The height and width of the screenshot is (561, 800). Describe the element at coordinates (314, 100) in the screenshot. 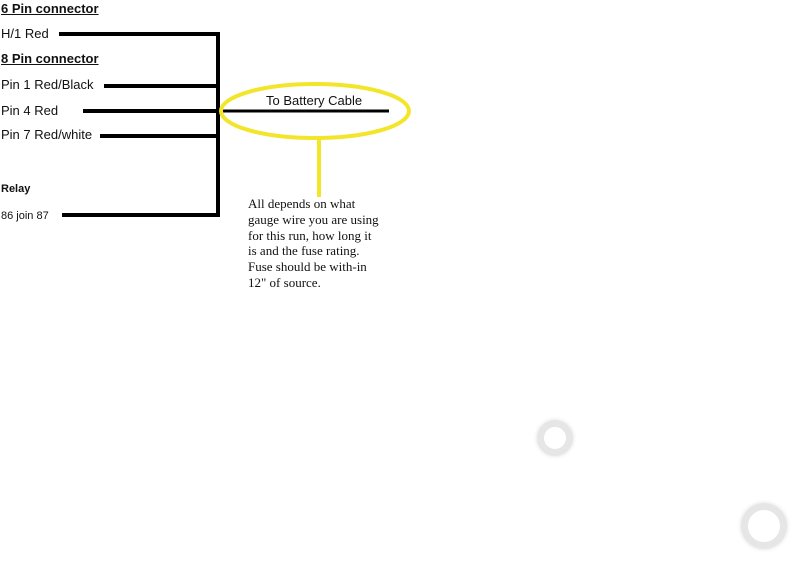

I see `callout-label: To Battery Cable` at that location.